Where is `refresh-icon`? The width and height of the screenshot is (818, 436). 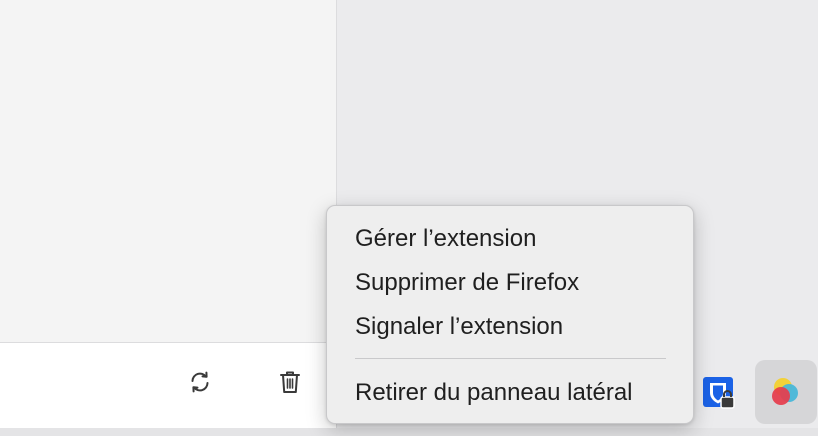
refresh-icon is located at coordinates (200, 382).